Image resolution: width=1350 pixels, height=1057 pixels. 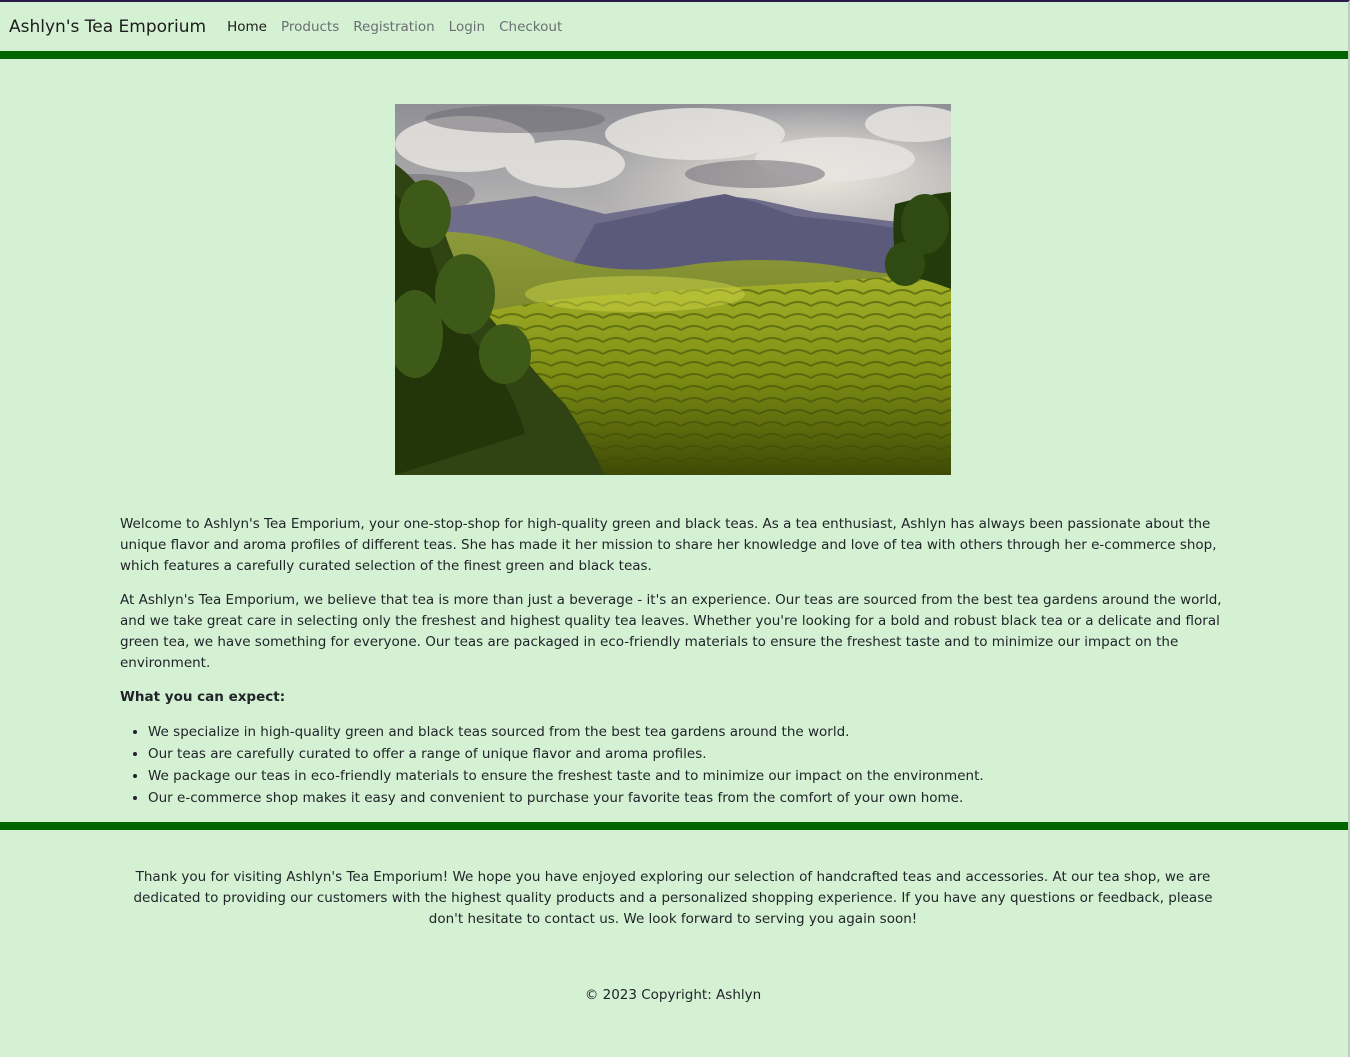 I want to click on tea-plantation-illustration, so click(x=673, y=289).